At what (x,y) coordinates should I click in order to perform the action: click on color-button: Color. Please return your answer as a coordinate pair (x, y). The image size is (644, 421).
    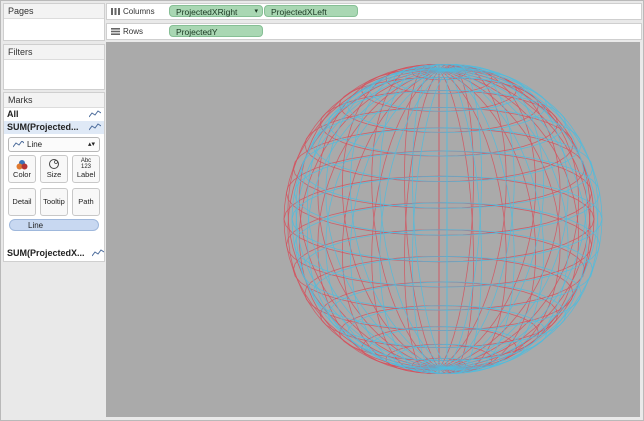
    Looking at the image, I should click on (22, 169).